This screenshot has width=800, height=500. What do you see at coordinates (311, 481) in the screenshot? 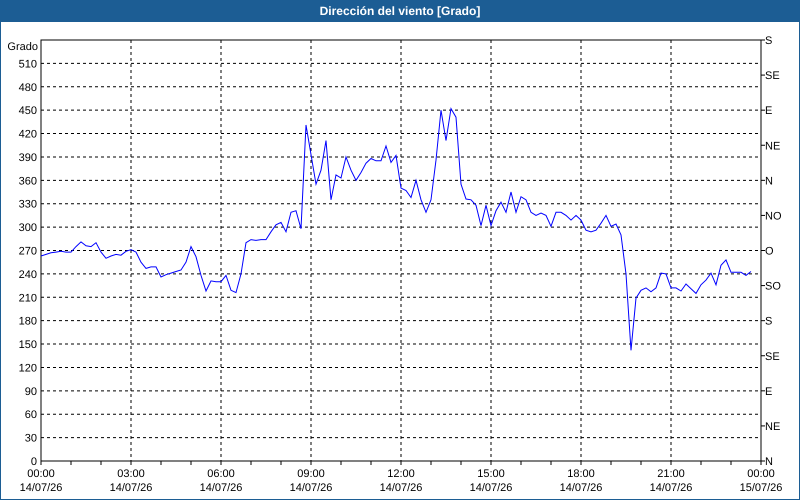
I see `x-tick-label: 09:00 14/07/26` at bounding box center [311, 481].